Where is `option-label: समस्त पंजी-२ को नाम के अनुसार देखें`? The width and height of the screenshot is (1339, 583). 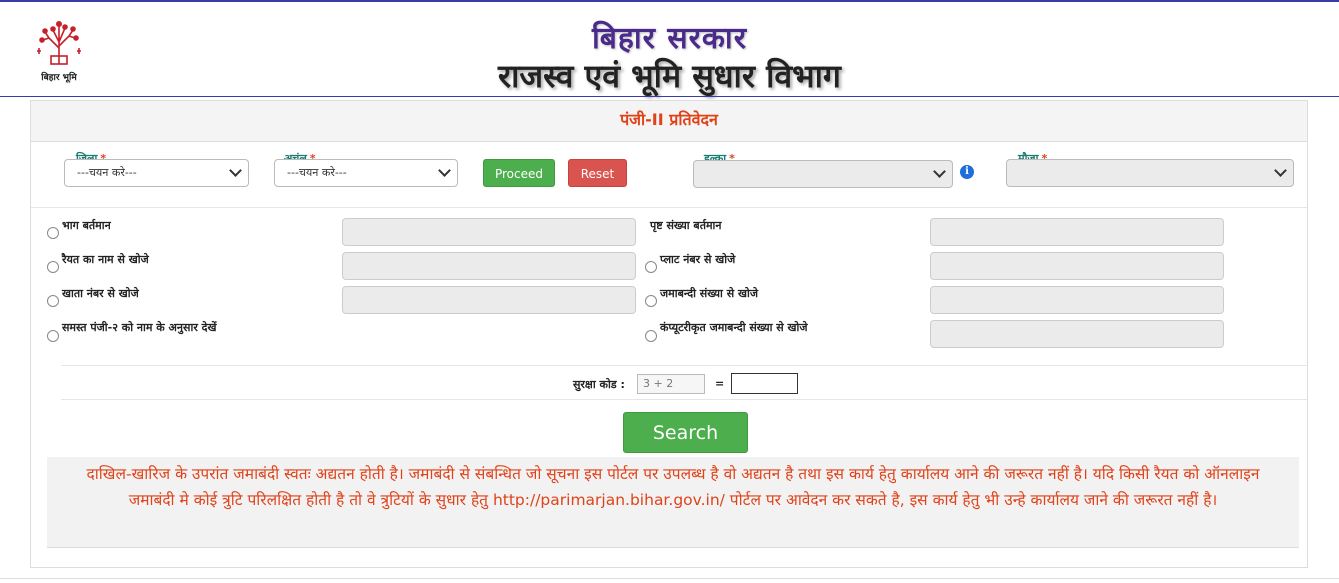 option-label: समस्त पंजी-२ को नाम के अनुसार देखें is located at coordinates (139, 327).